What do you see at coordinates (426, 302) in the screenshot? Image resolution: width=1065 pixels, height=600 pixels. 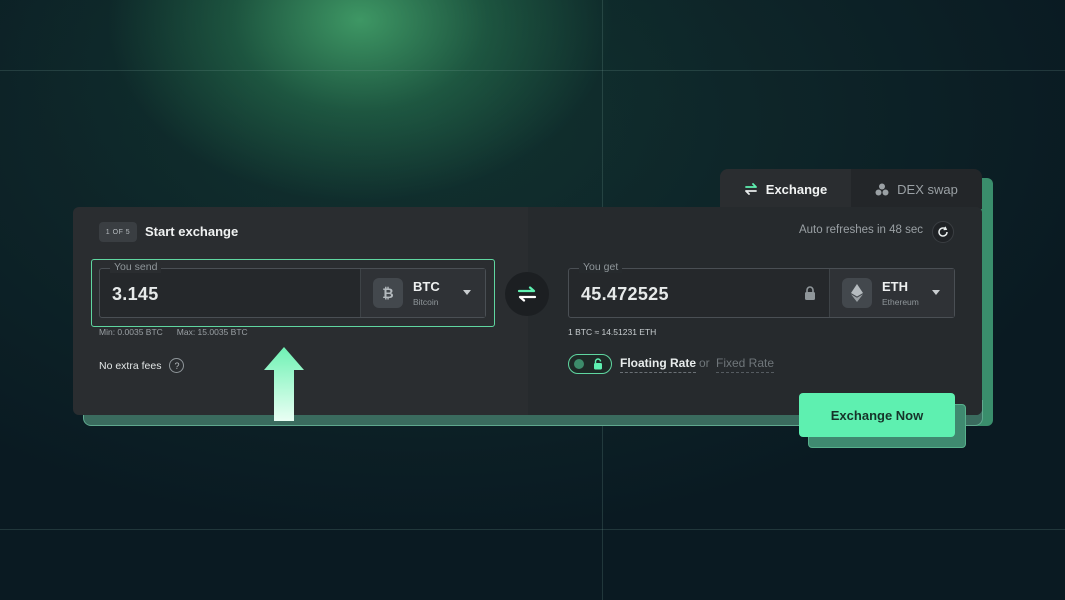 I see `send-currency-name: Bitcoin` at bounding box center [426, 302].